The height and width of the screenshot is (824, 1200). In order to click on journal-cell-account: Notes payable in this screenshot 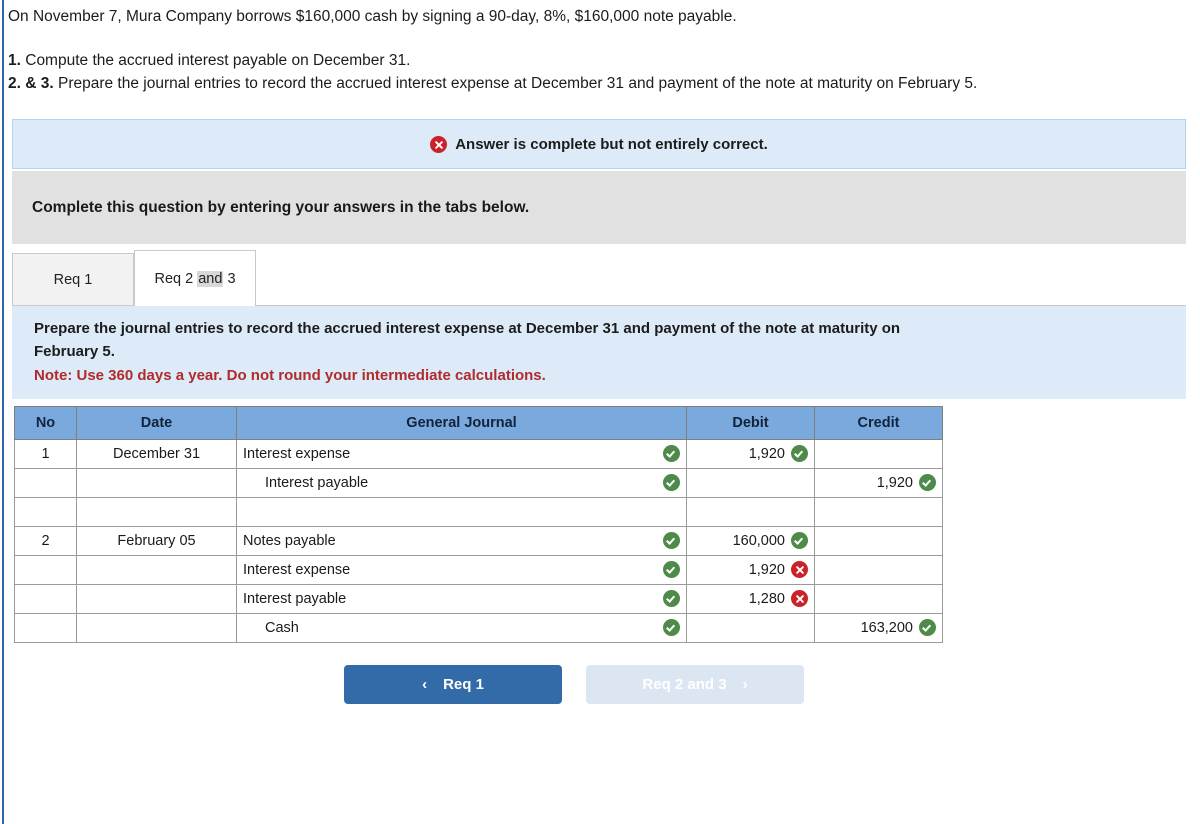, I will do `click(461, 540)`.